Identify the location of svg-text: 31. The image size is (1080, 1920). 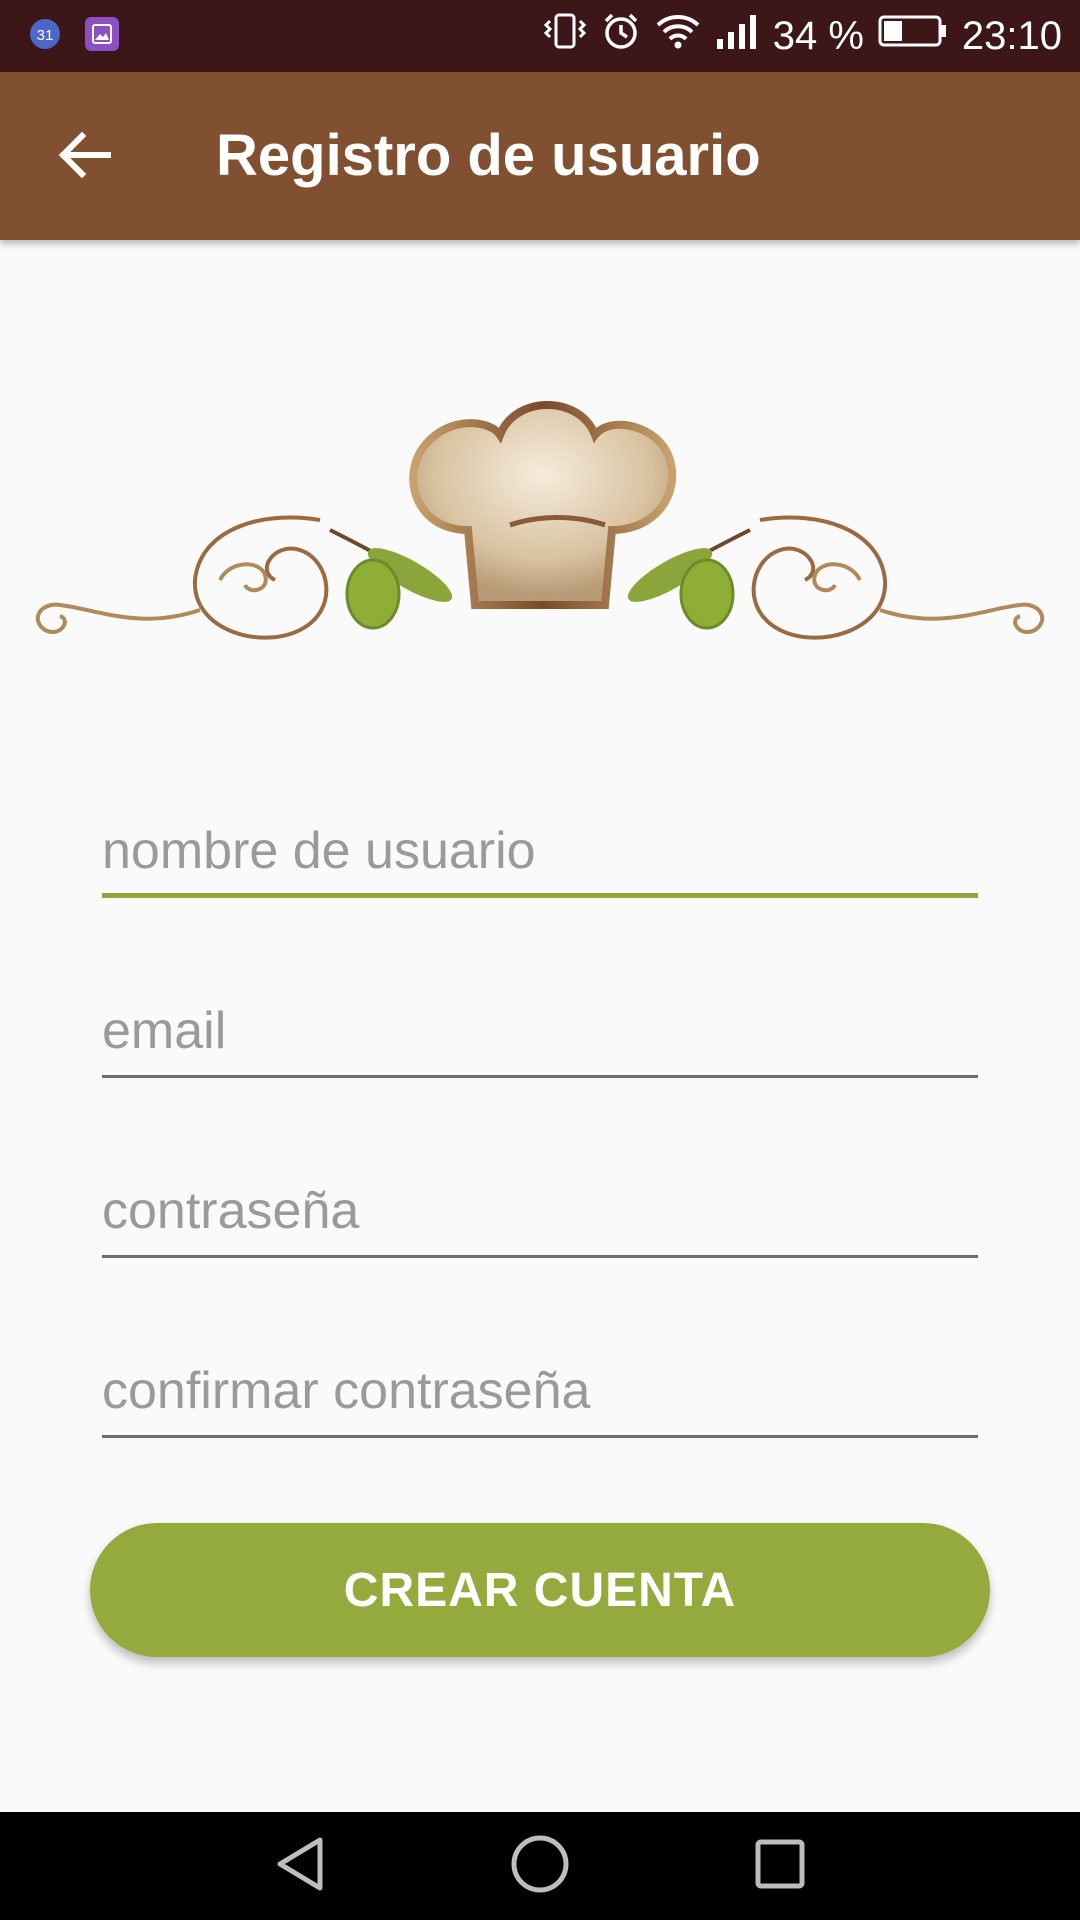
(45, 35).